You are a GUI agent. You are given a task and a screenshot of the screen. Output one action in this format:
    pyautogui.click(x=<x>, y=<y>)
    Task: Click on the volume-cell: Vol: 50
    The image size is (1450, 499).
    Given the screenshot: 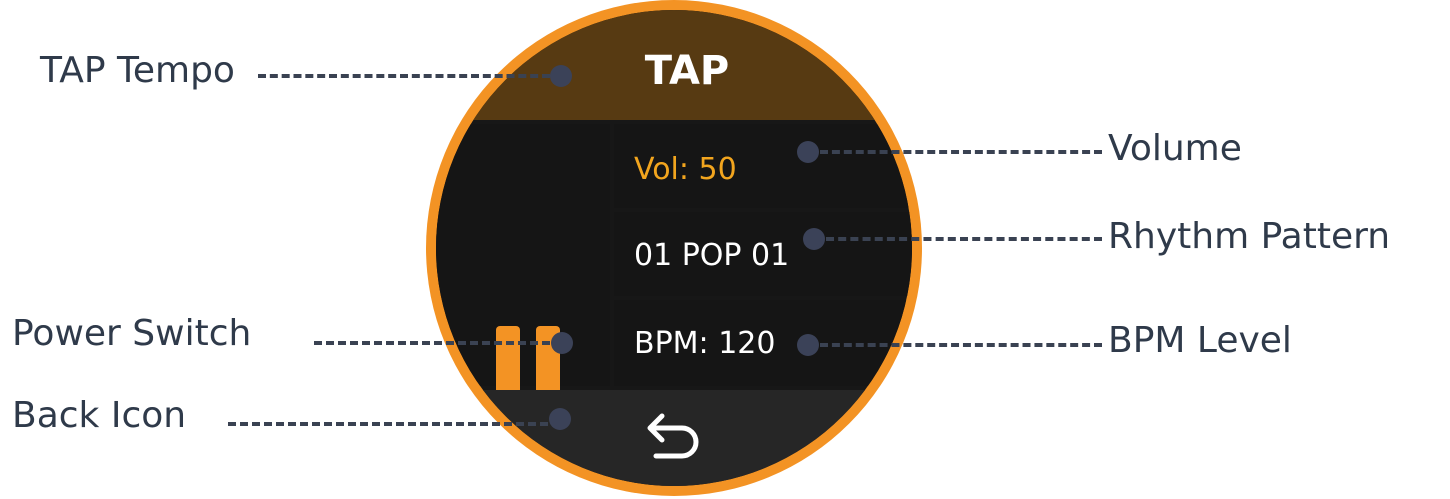 What is the action you would take?
    pyautogui.click(x=763, y=166)
    